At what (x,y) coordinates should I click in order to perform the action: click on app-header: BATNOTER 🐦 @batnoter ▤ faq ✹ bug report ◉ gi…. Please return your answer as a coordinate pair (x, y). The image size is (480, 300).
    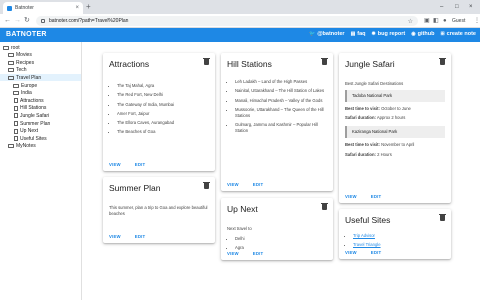
    Looking at the image, I should click on (240, 35).